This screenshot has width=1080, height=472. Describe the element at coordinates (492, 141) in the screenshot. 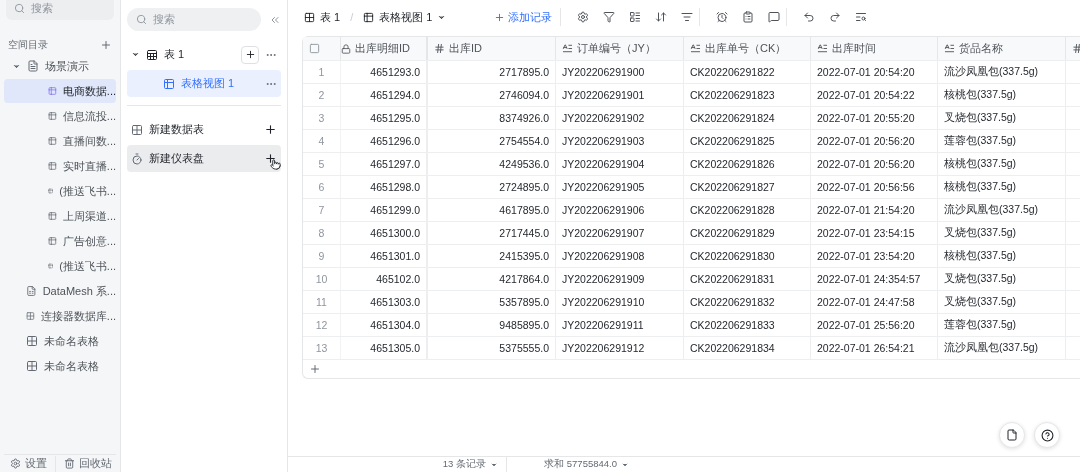

I see `table-cell: 2754554.0` at that location.